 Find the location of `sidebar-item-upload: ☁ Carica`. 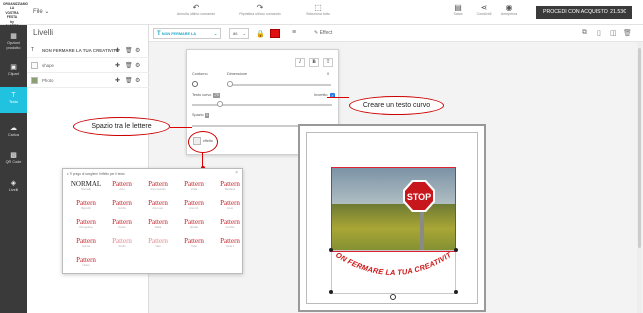

sidebar-item-upload: ☁ Carica is located at coordinates (13, 132).